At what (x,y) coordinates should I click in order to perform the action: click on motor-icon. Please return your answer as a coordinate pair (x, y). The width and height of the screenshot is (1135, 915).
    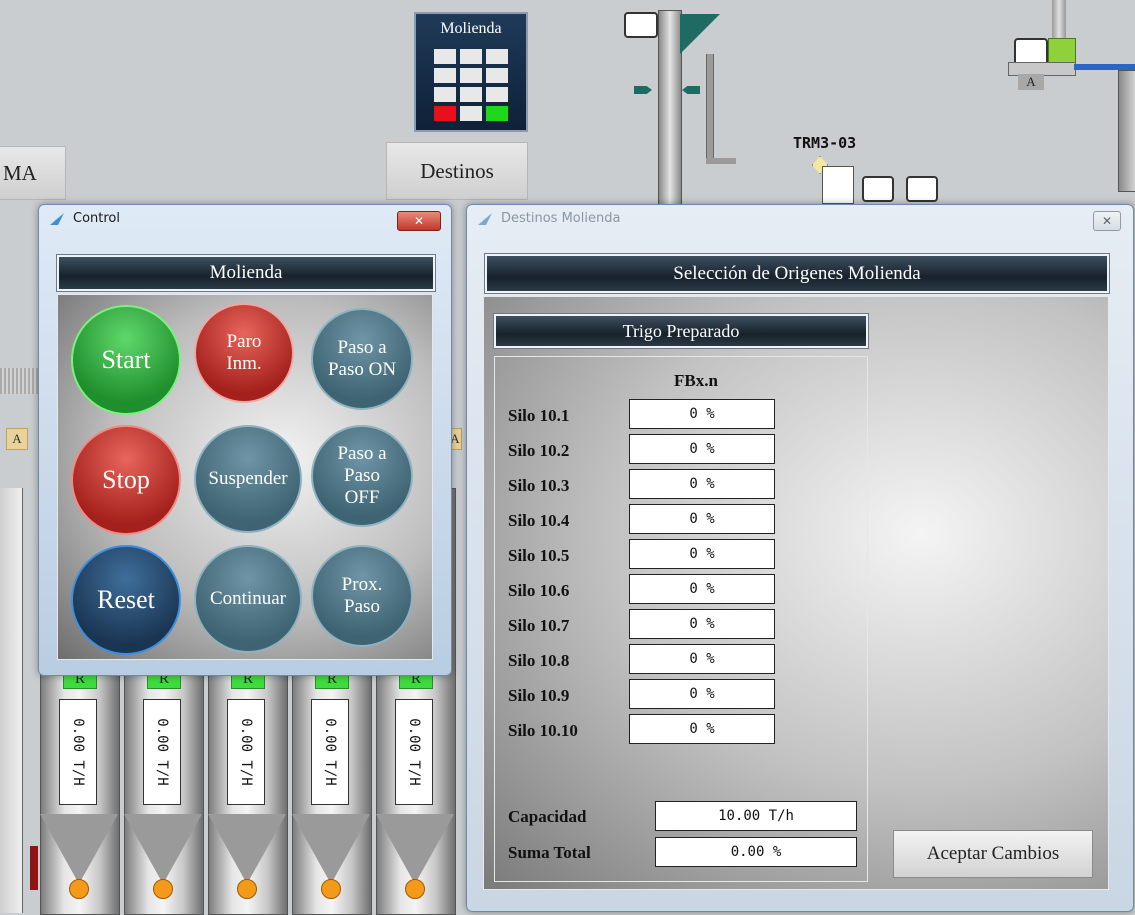
    Looking at the image, I should click on (641, 25).